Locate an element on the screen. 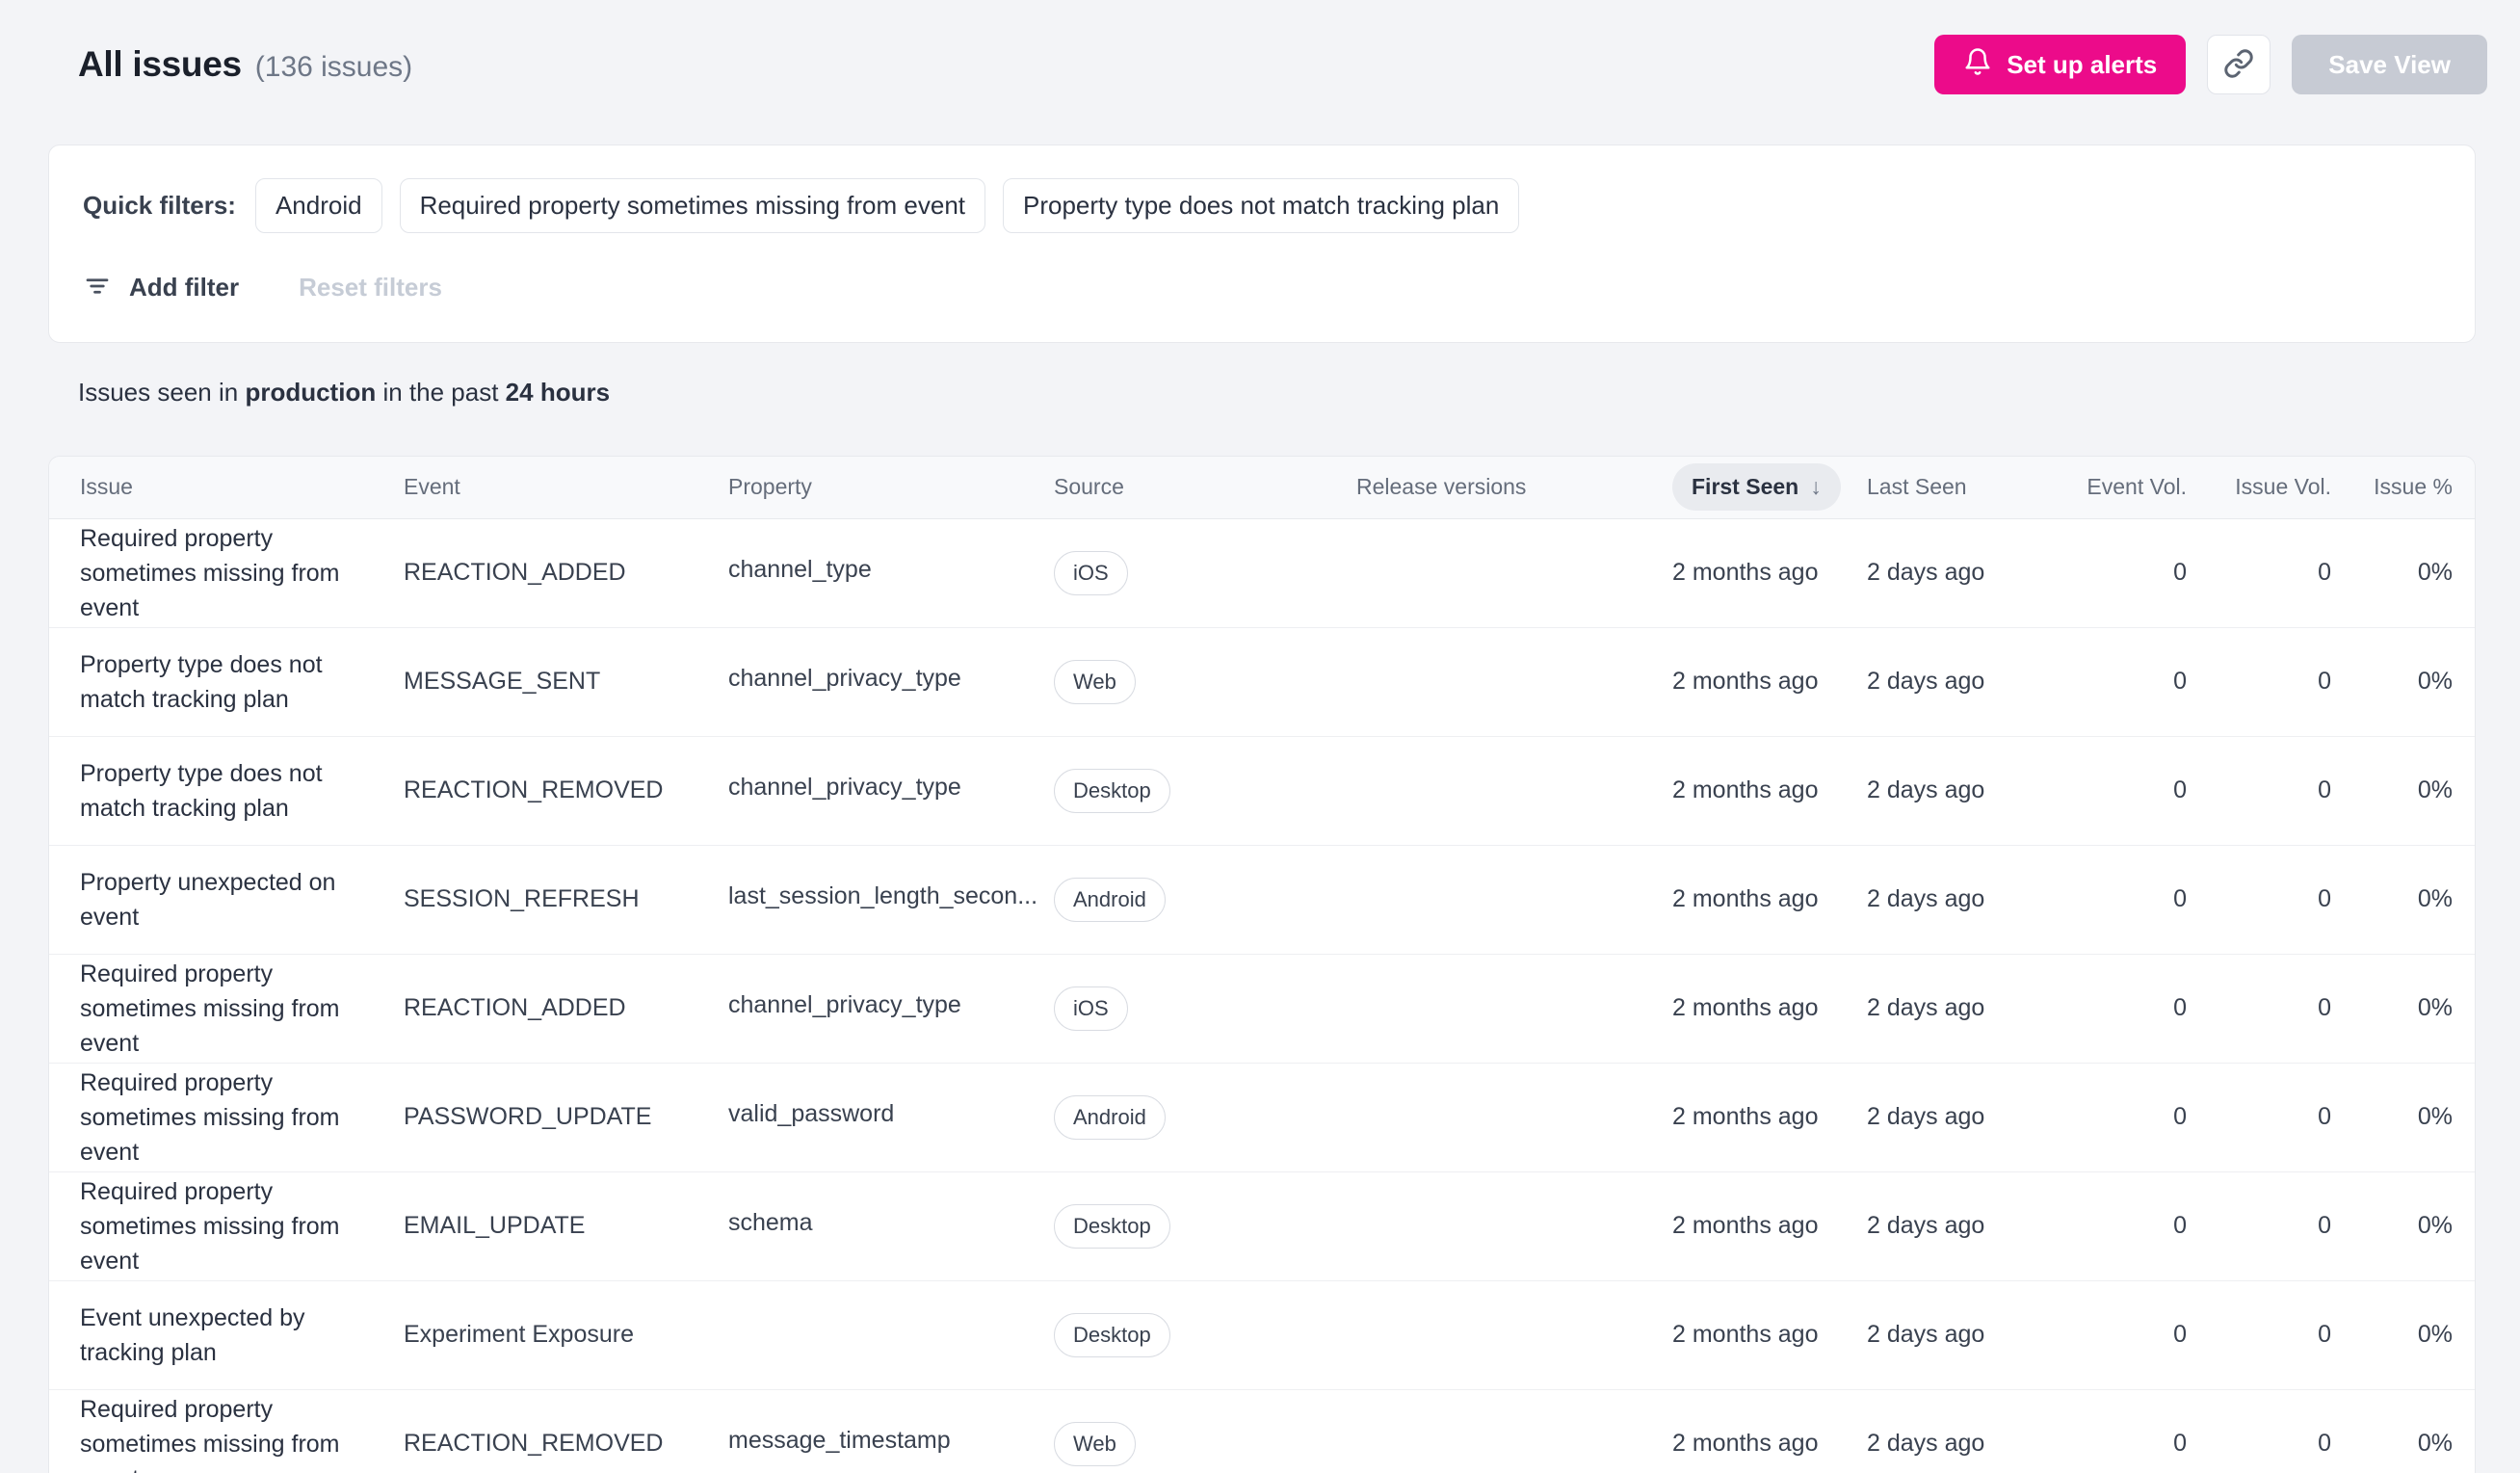  property-cell: channel_privacy_type is located at coordinates (891, 791).